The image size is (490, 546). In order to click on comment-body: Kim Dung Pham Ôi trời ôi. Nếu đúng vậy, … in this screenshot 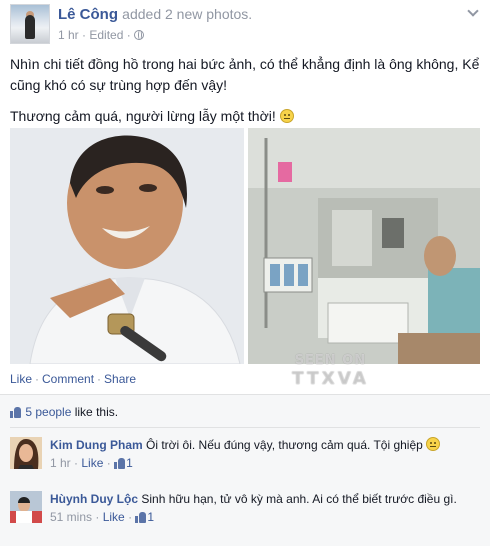, I will do `click(265, 454)`.